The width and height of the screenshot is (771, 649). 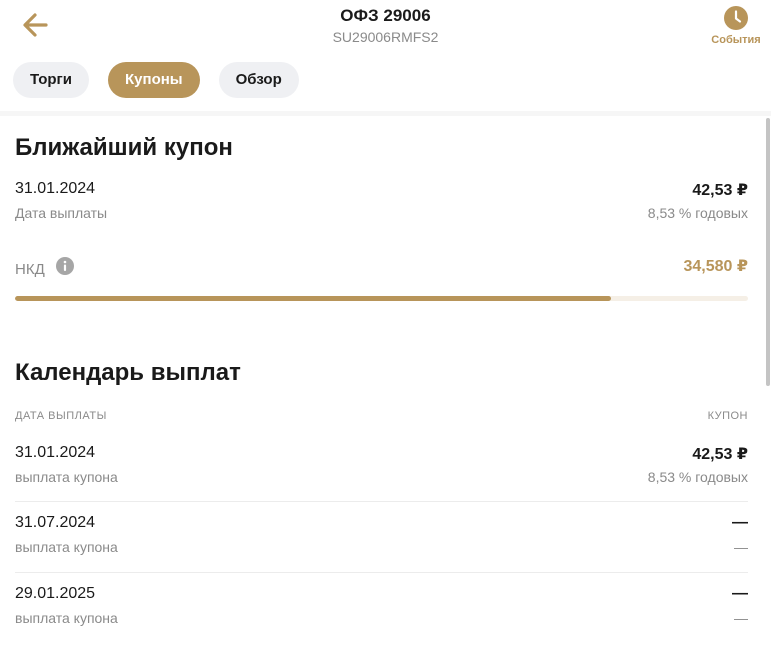 I want to click on tab-overview: Обзор, so click(x=258, y=80).